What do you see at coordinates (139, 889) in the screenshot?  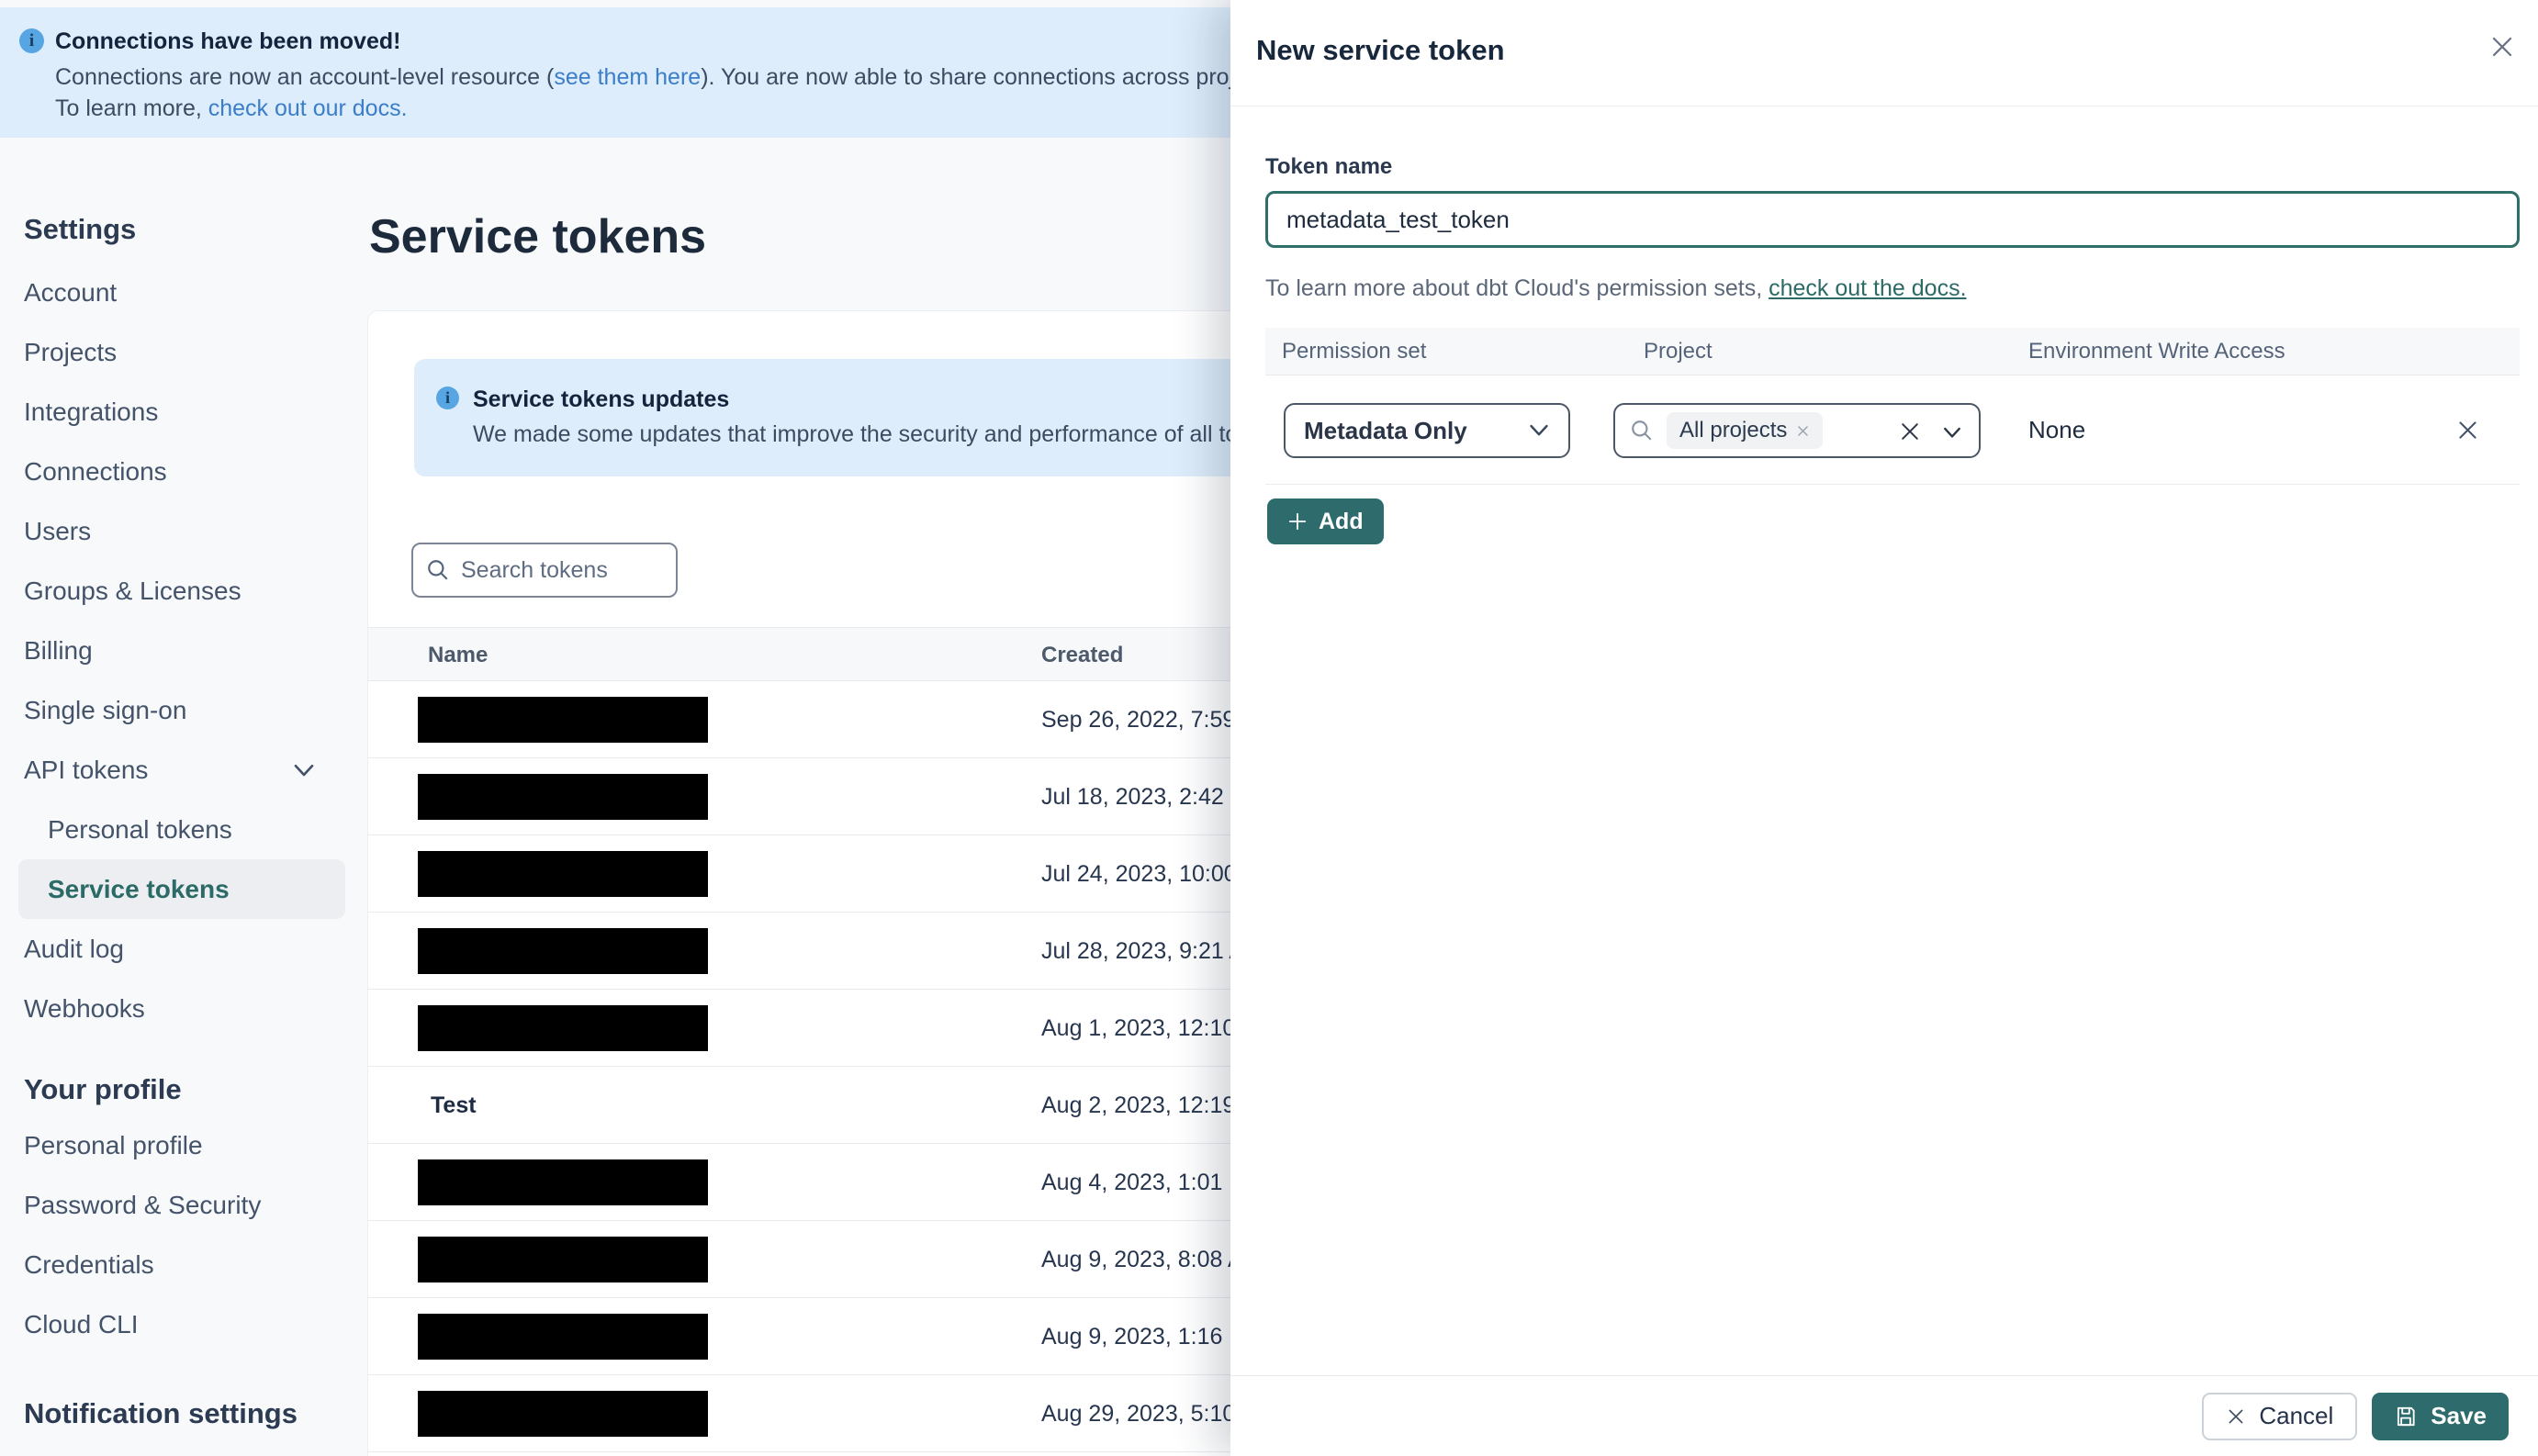 I see `sidebar-item-label: Service tokens` at bounding box center [139, 889].